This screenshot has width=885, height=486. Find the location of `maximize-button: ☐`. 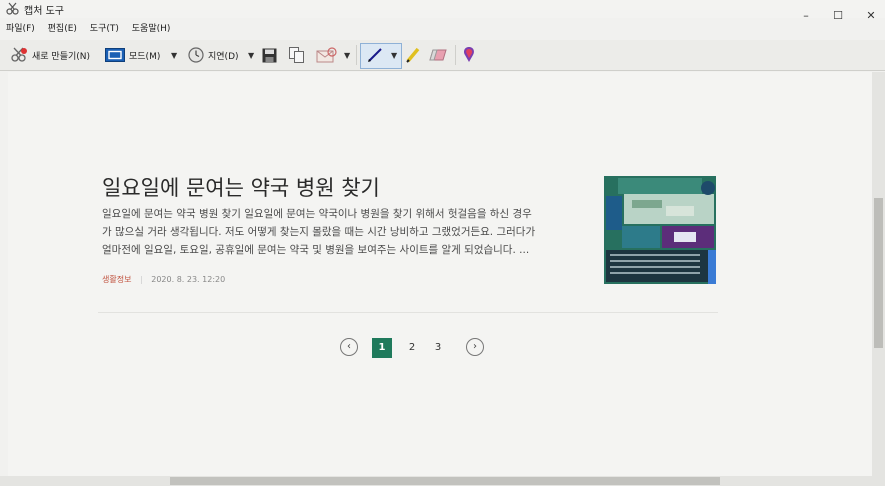

maximize-button: ☐ is located at coordinates (838, 16).